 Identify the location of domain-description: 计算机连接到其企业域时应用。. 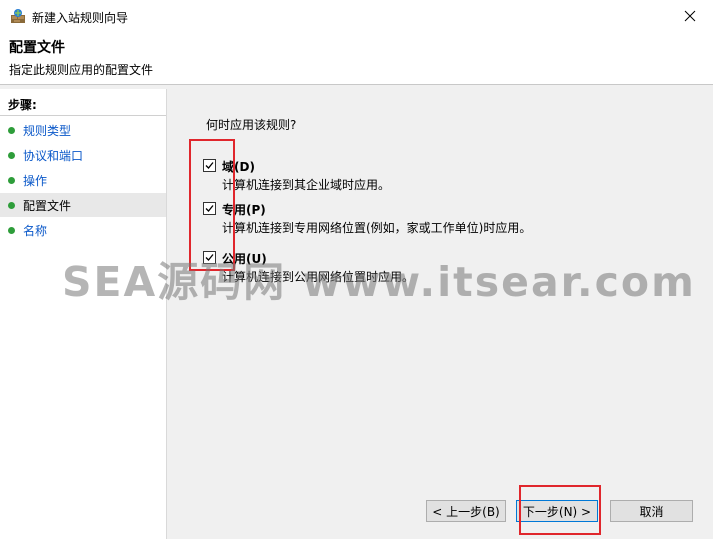
(306, 185).